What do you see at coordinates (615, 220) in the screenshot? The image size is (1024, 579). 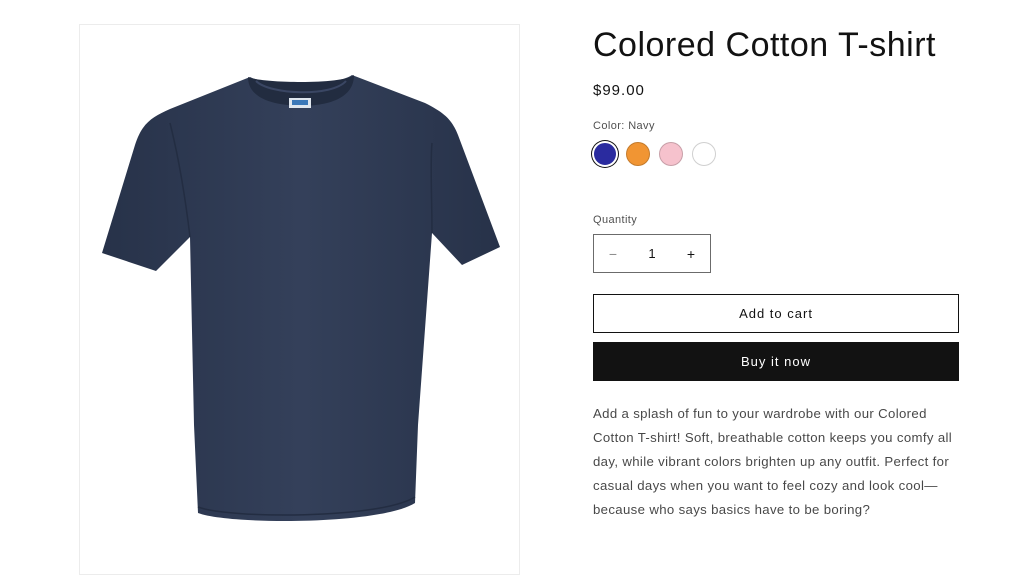 I see `quantity-label: Quantity` at bounding box center [615, 220].